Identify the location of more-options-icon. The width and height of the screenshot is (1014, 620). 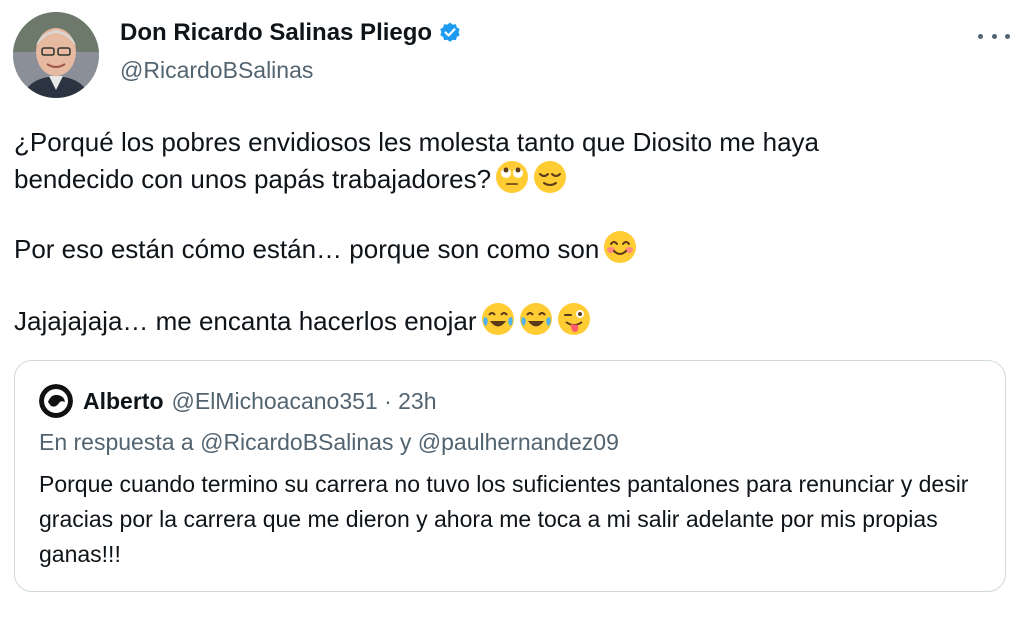
(994, 36).